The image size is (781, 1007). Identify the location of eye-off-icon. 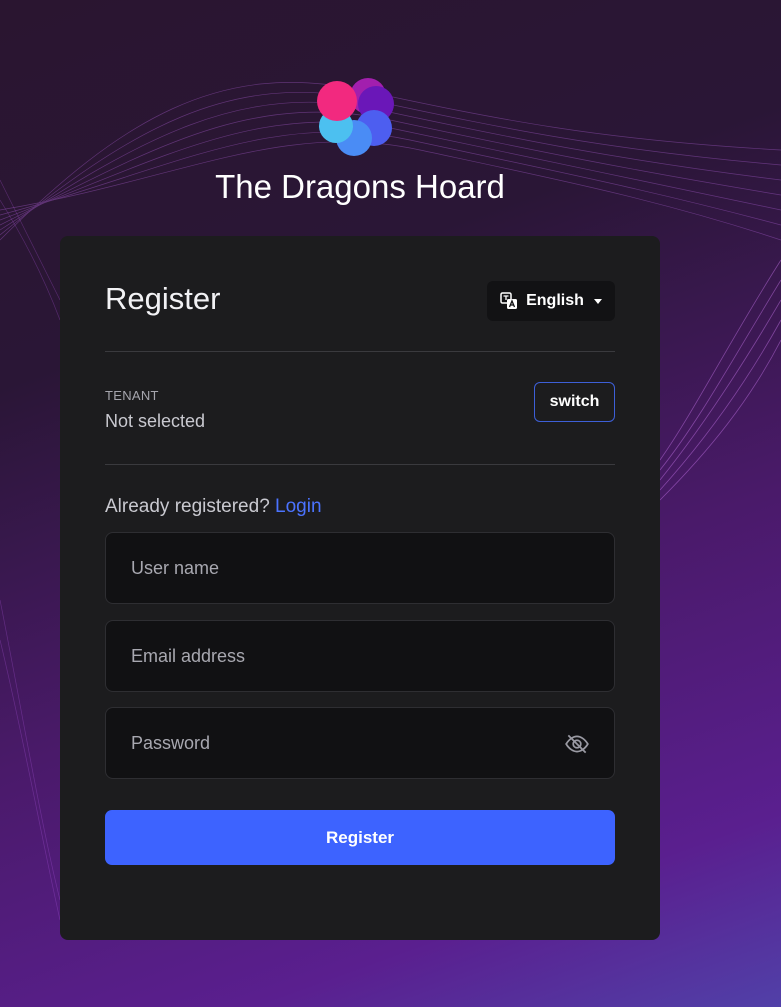
(577, 744).